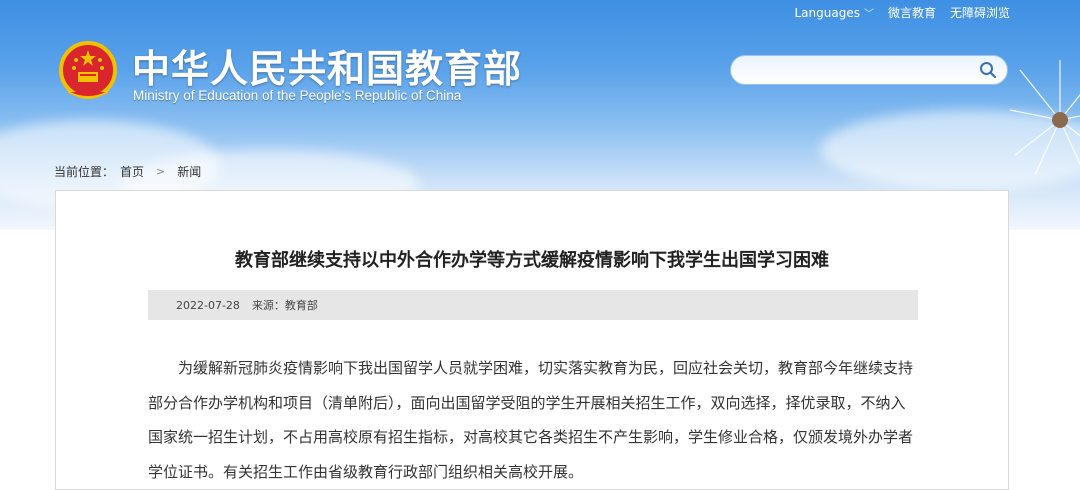  I want to click on languages-link: Languages ﹀, so click(833, 12).